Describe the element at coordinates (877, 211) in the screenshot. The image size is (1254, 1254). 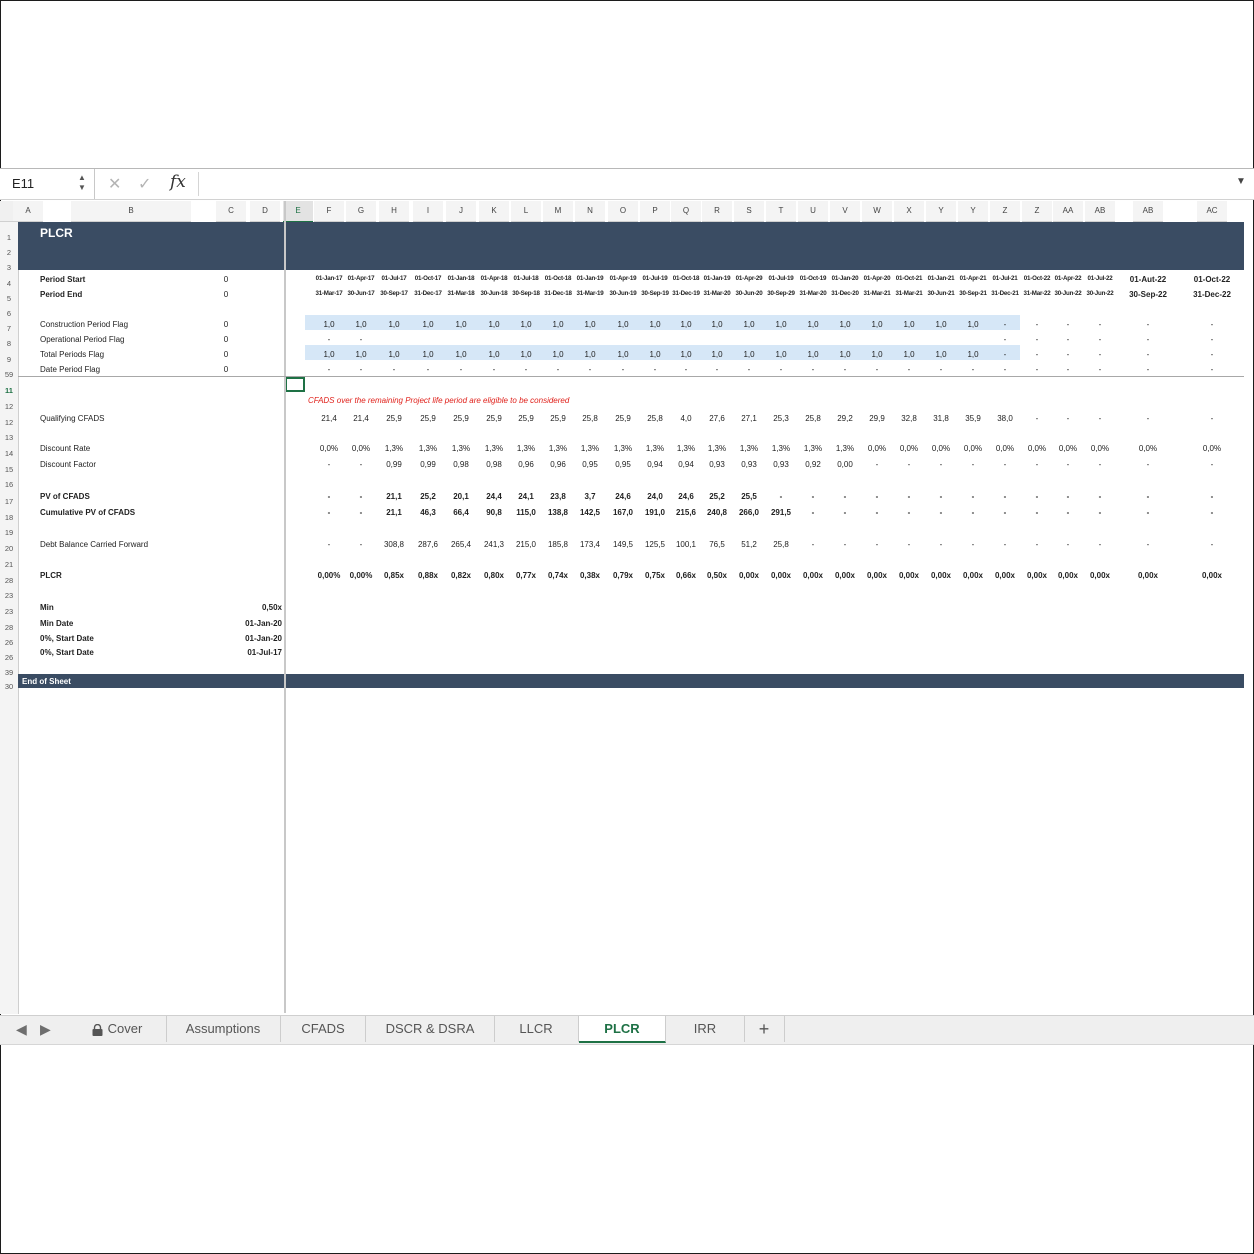
I see `column-header-w: W` at that location.